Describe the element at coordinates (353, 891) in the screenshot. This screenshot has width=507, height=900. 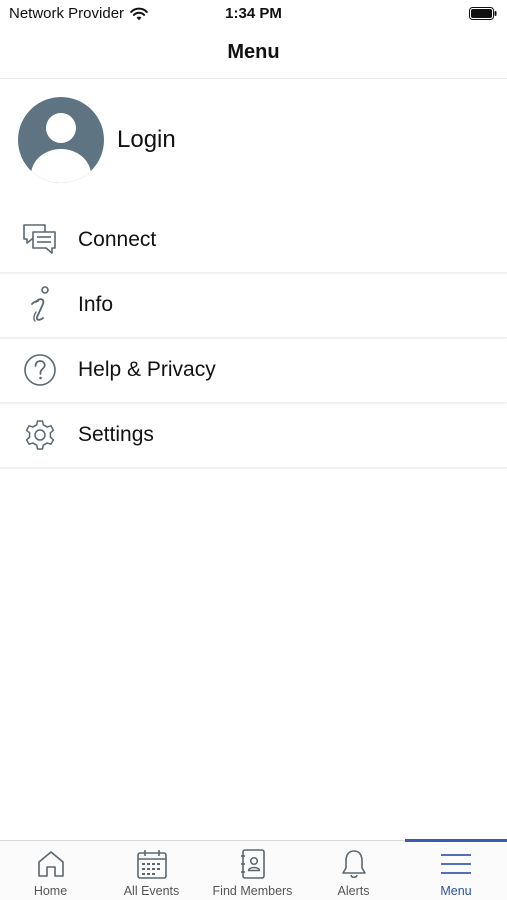
I see `tab-label: Alerts` at that location.